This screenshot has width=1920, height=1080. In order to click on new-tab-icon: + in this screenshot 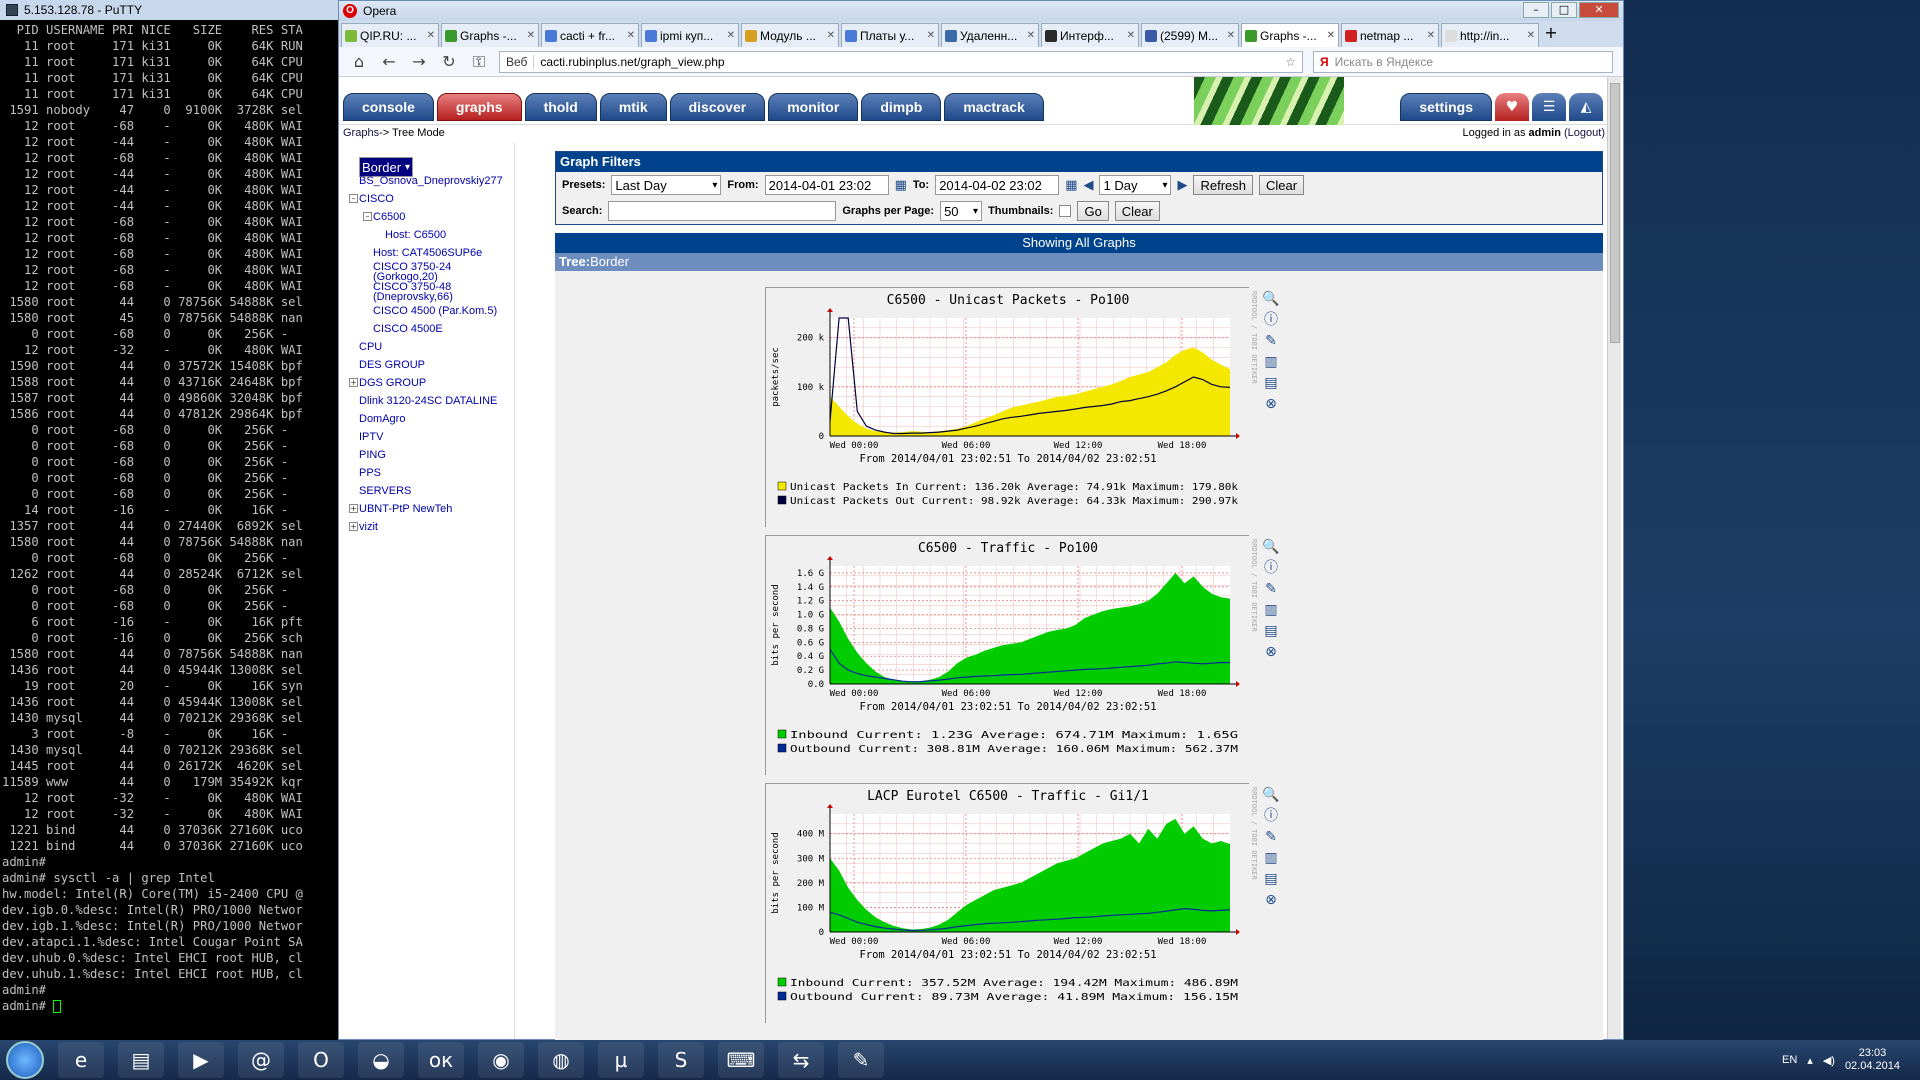, I will do `click(1551, 35)`.